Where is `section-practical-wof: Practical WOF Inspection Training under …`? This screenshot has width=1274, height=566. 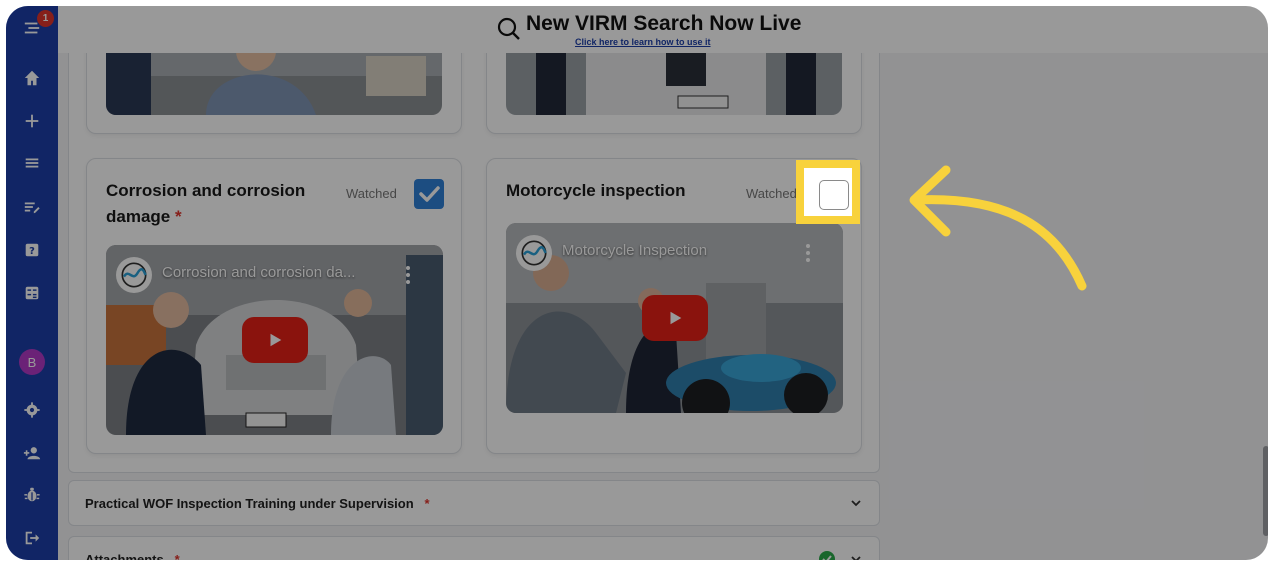
section-practical-wof: Practical WOF Inspection Training under … is located at coordinates (474, 503).